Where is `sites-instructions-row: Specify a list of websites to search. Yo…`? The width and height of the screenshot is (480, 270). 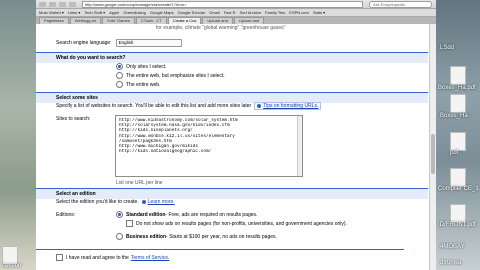
sites-instructions-row: Specify a list of websites to search. Yo… is located at coordinates (189, 106).